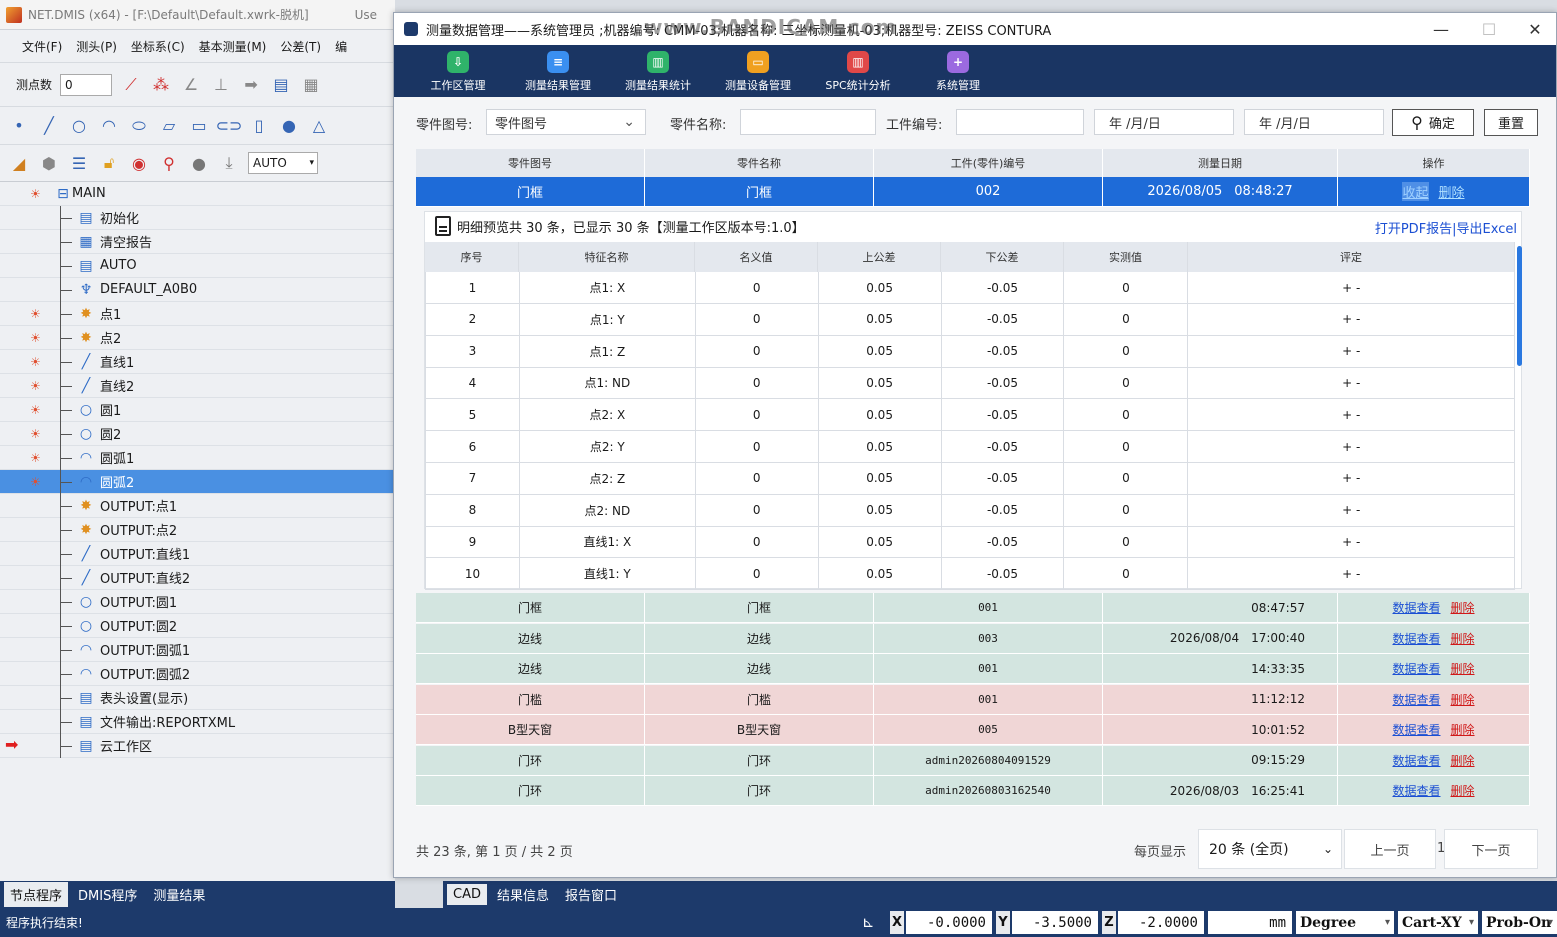 Image resolution: width=1557 pixels, height=937 pixels. Describe the element at coordinates (196, 698) in the screenshot. I see `tree-item: ▤ 表头设置(显示)` at that location.